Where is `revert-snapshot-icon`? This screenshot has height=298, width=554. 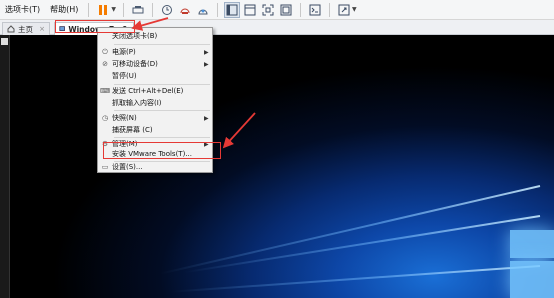
revert-snapshot-icon is located at coordinates (185, 10).